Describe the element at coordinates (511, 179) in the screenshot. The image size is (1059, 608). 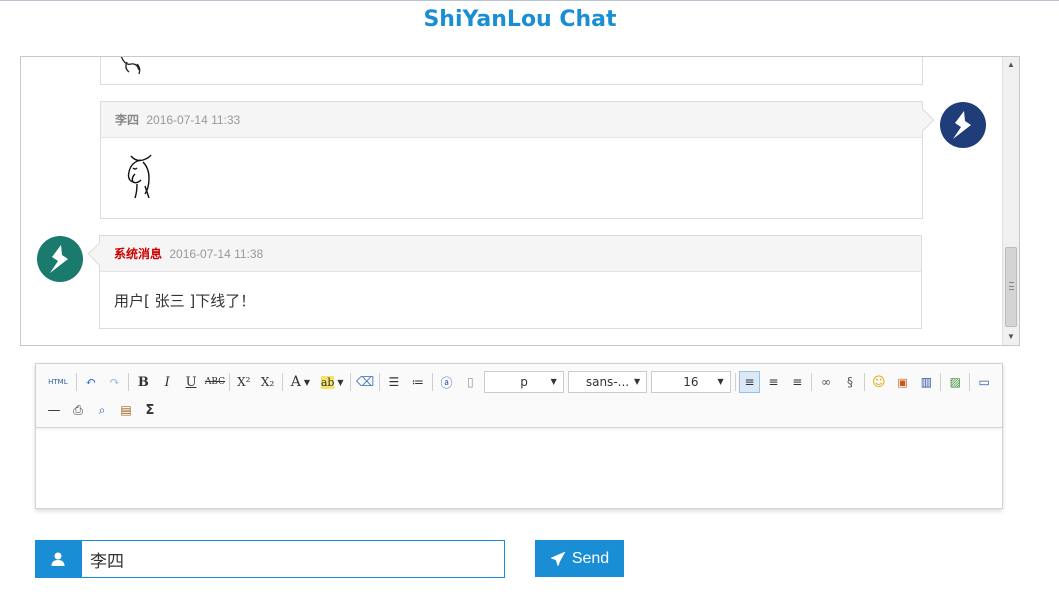
I see `message-body` at that location.